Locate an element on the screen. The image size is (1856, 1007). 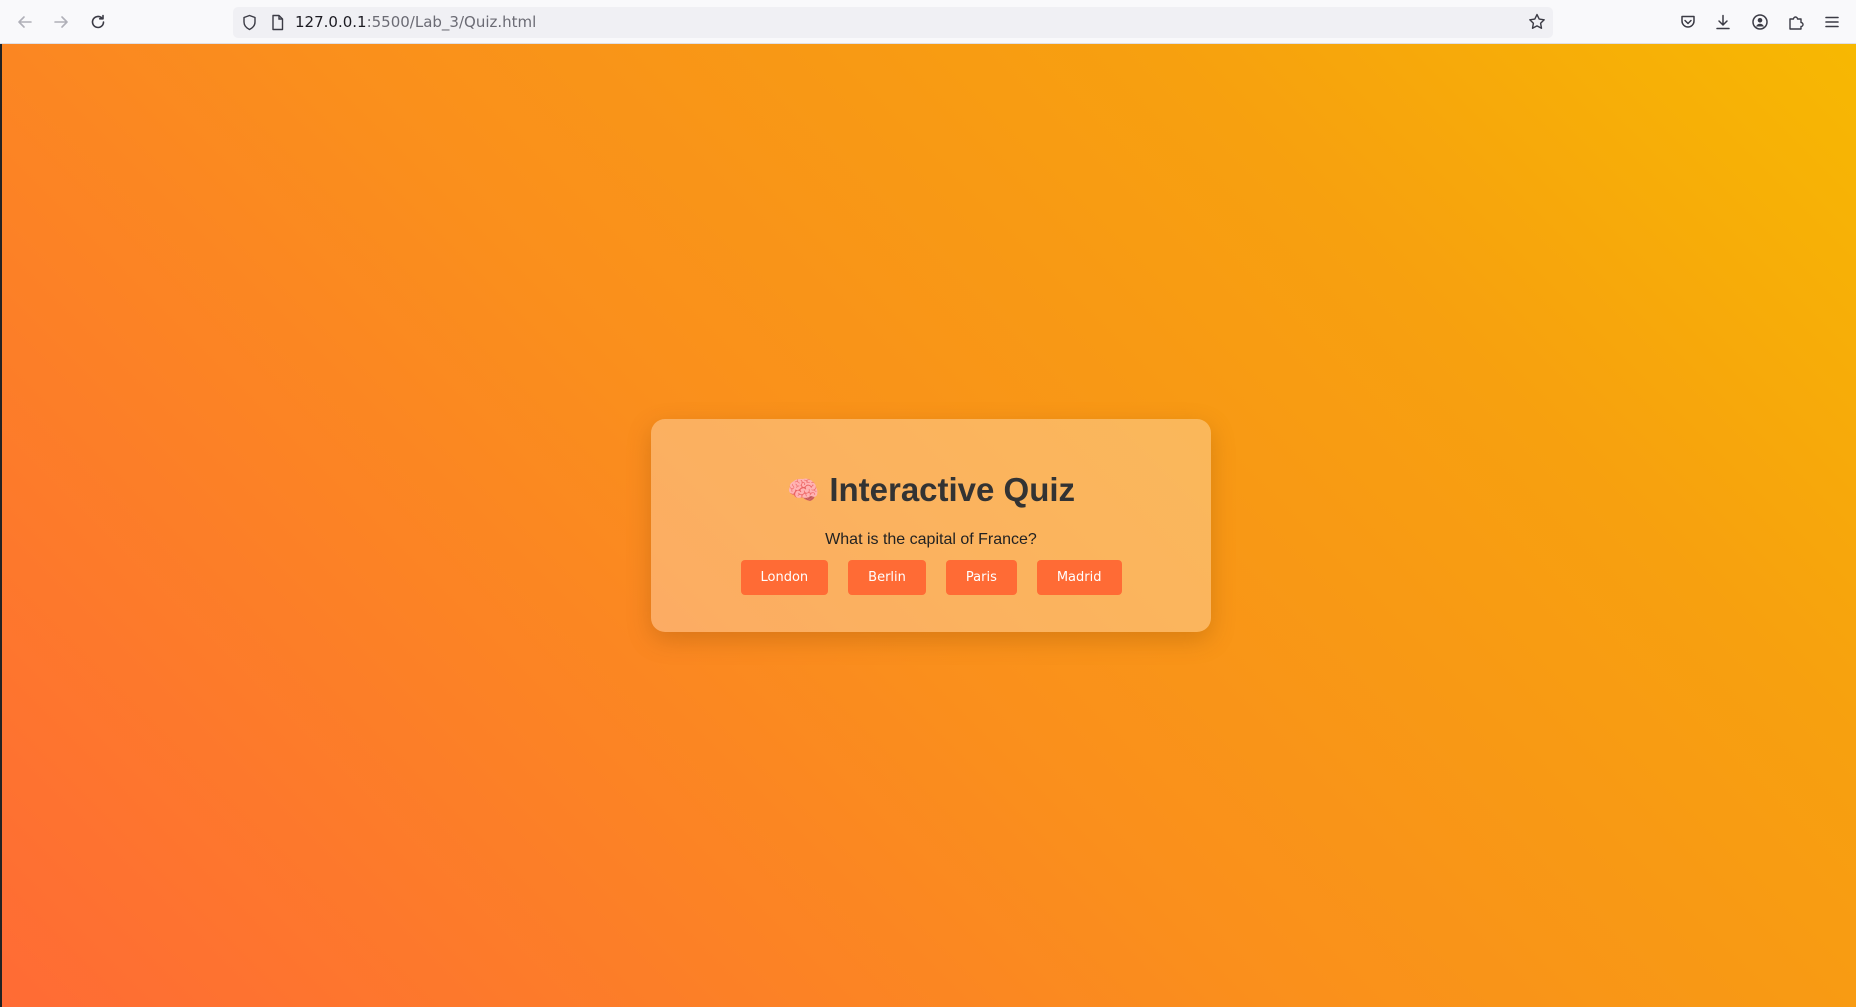
browser-toolbar: 127.0.0.1:5500/Lab_3/Quiz.html is located at coordinates (928, 22).